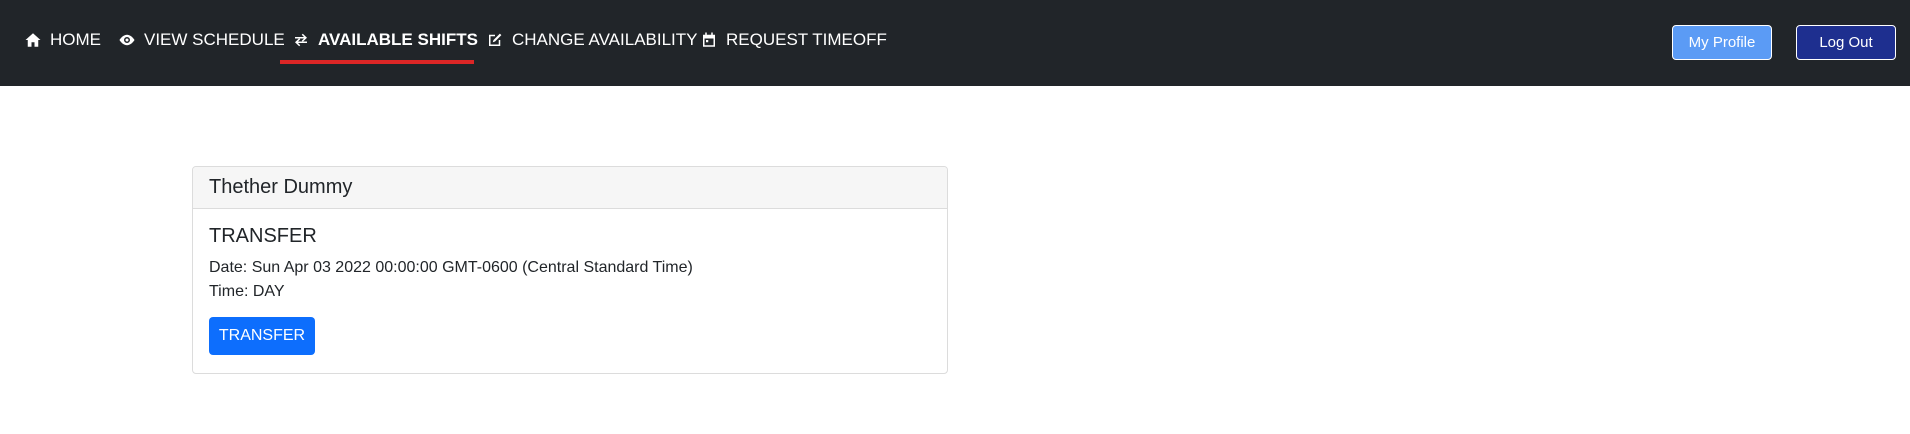  I want to click on nav-item-home: HOME, so click(62, 40).